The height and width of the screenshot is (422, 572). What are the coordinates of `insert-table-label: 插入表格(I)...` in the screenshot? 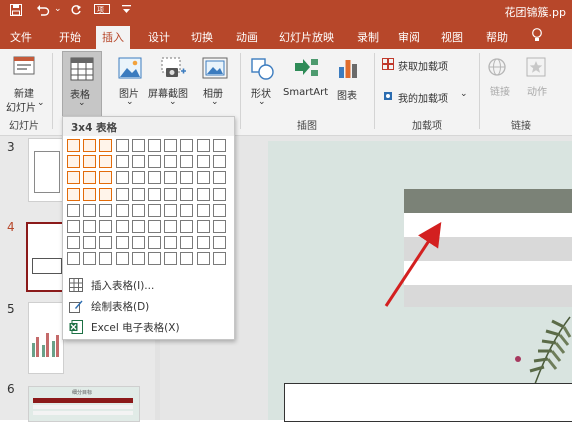 It's located at (123, 286).